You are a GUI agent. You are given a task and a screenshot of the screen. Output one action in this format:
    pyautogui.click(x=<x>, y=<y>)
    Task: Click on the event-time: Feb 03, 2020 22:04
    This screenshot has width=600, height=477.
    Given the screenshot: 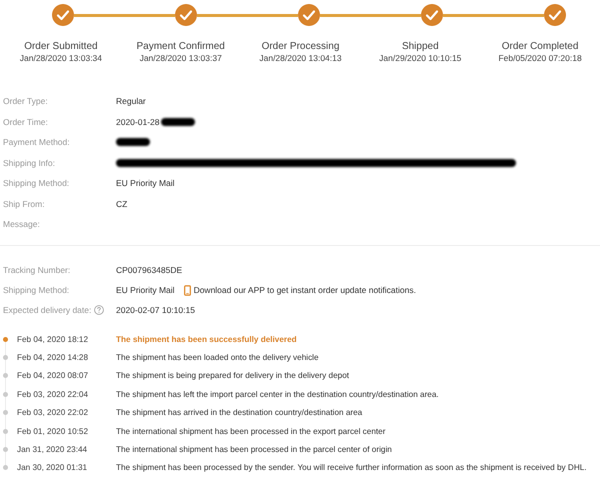 What is the action you would take?
    pyautogui.click(x=53, y=394)
    